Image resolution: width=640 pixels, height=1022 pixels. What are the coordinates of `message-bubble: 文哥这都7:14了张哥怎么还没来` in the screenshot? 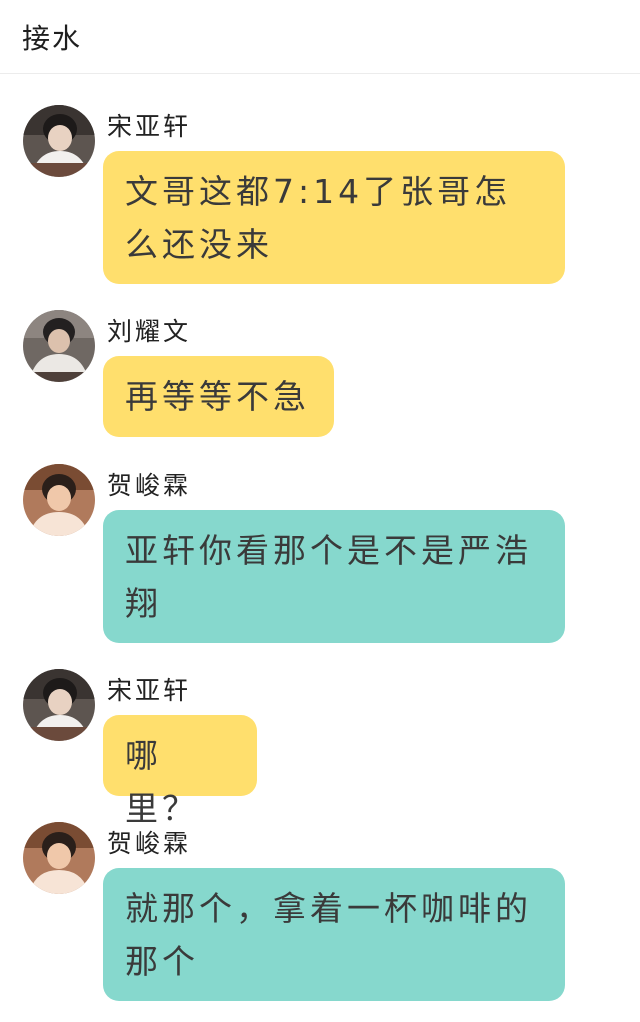 It's located at (334, 217).